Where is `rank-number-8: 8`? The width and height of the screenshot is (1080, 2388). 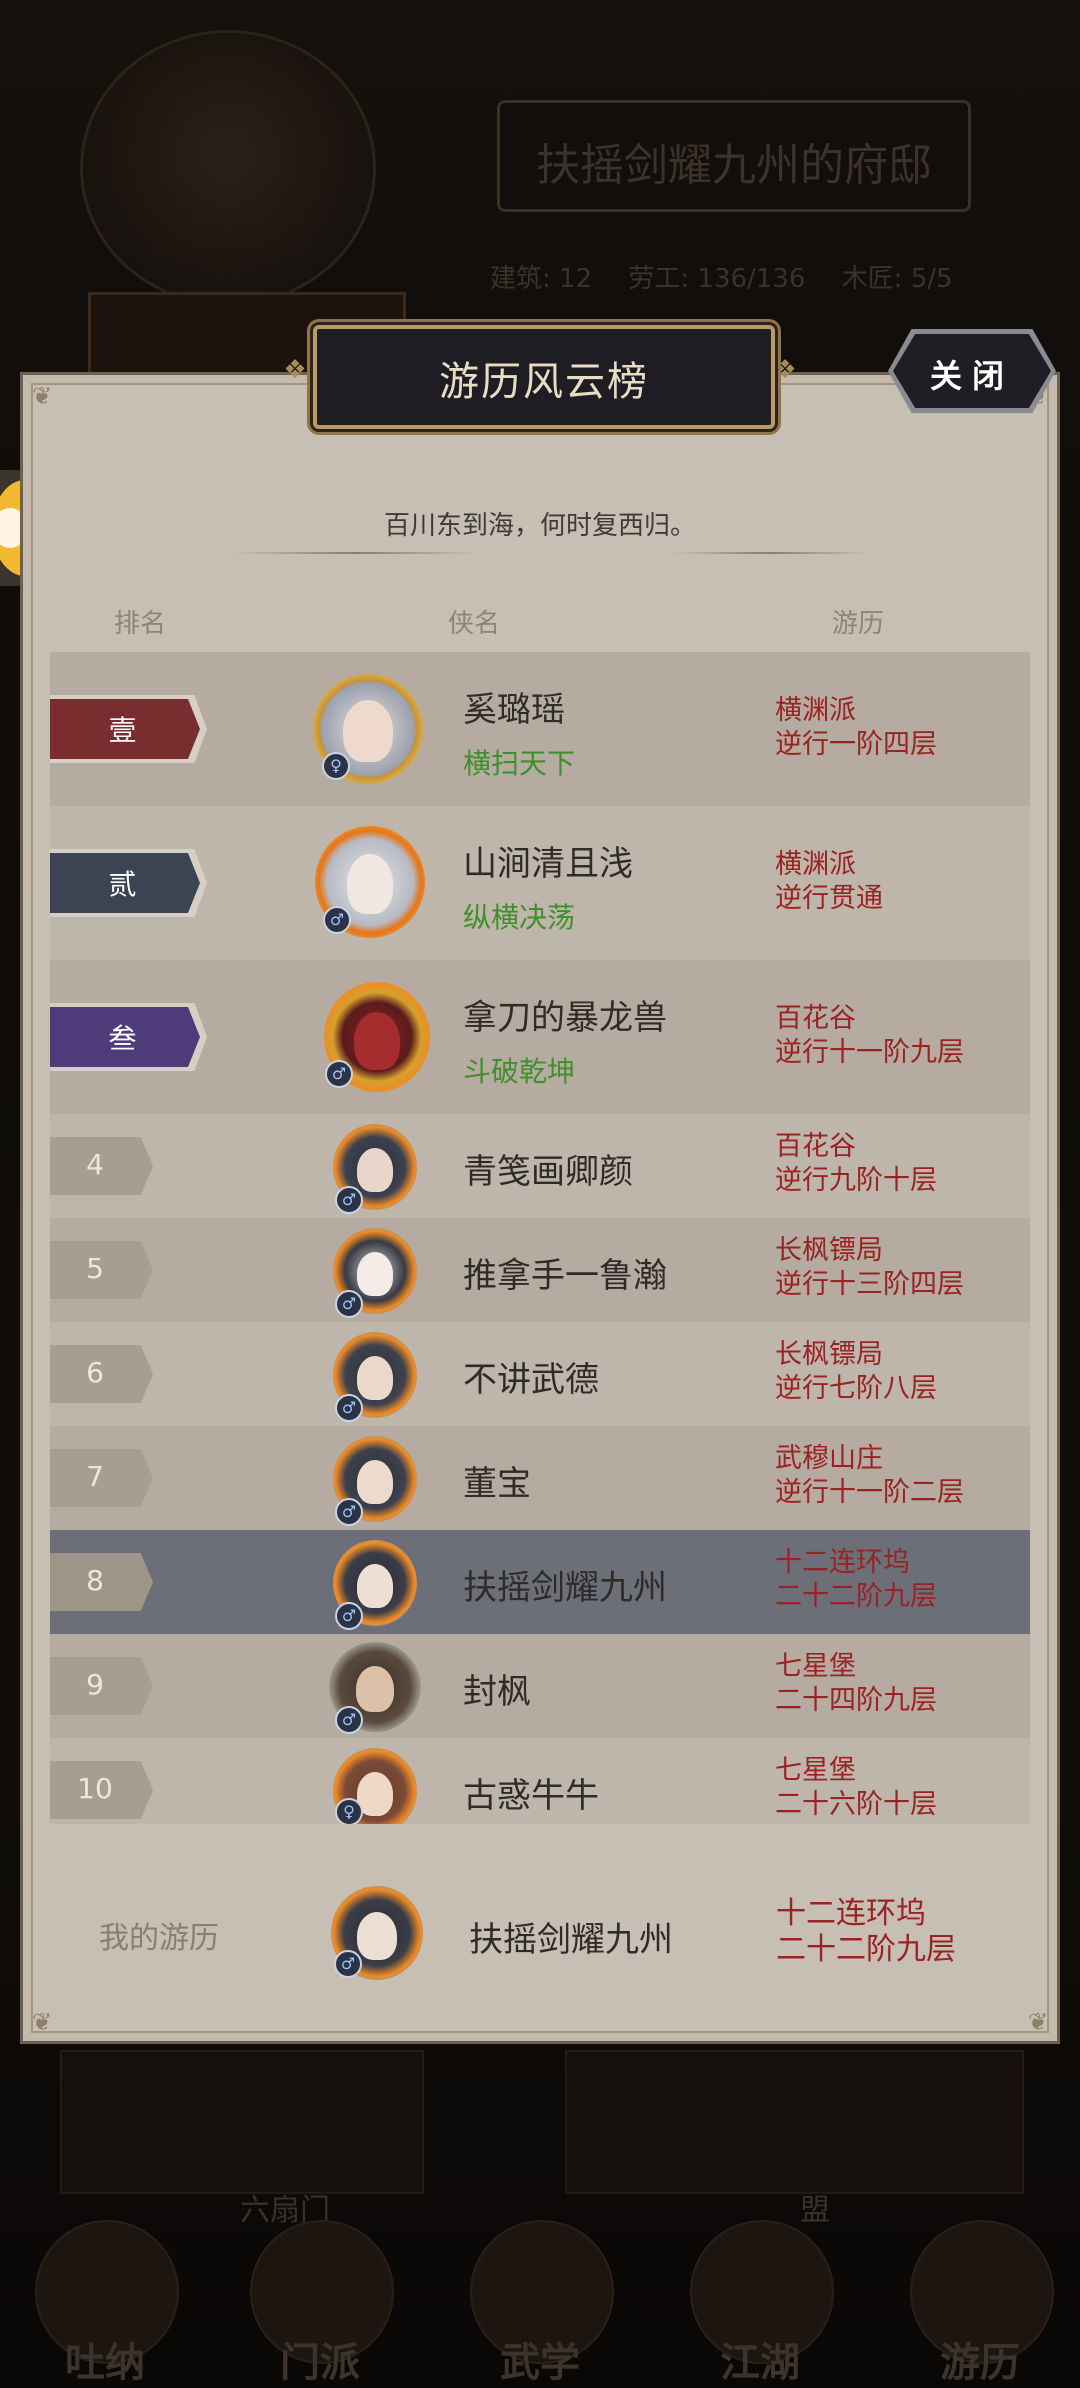 rank-number-8: 8 is located at coordinates (95, 1580).